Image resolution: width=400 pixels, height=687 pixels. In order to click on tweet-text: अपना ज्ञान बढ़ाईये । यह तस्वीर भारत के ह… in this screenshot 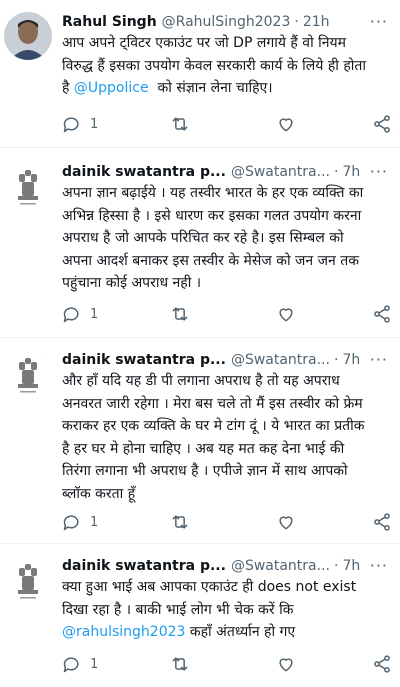, I will do `click(213, 238)`.